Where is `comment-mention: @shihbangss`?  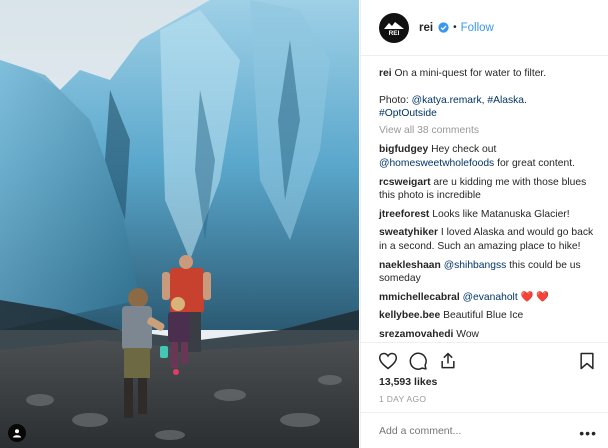 comment-mention: @shihbangss is located at coordinates (475, 265).